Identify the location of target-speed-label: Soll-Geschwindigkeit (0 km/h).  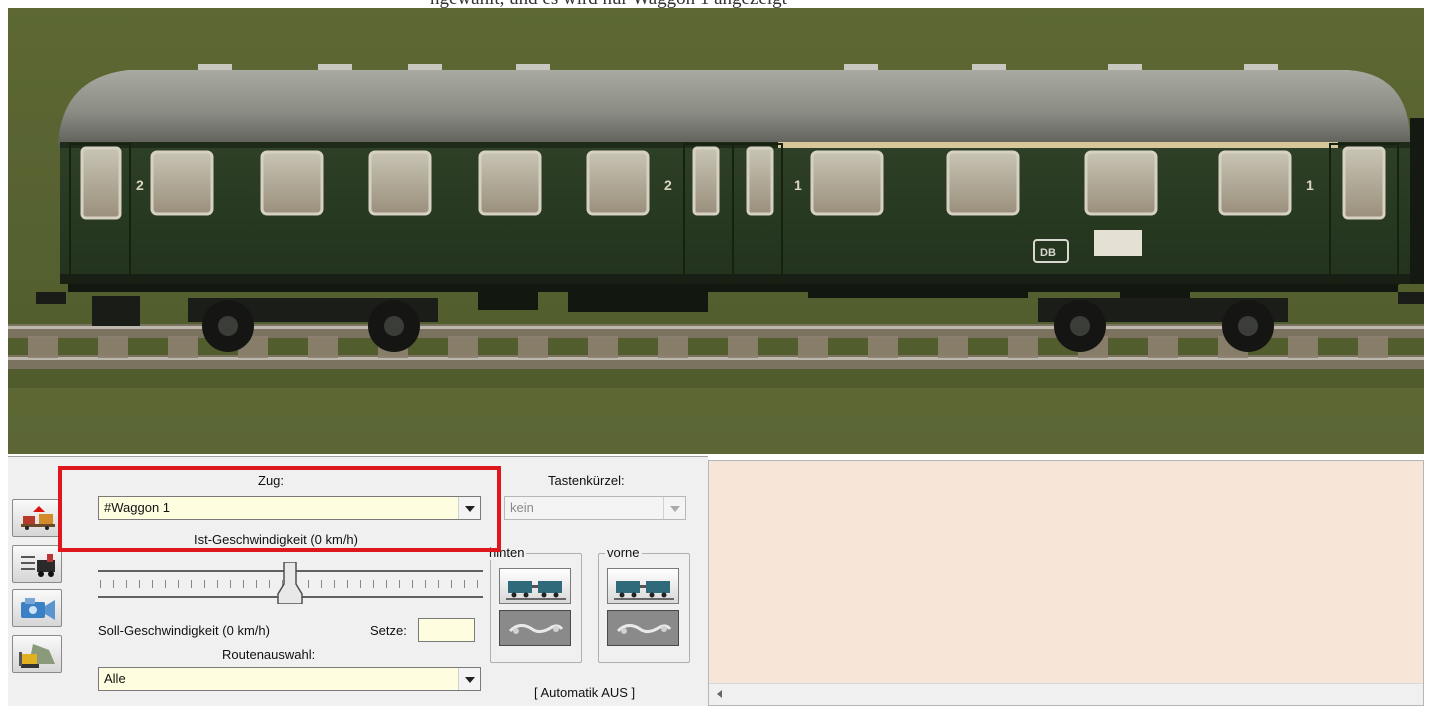
(184, 630).